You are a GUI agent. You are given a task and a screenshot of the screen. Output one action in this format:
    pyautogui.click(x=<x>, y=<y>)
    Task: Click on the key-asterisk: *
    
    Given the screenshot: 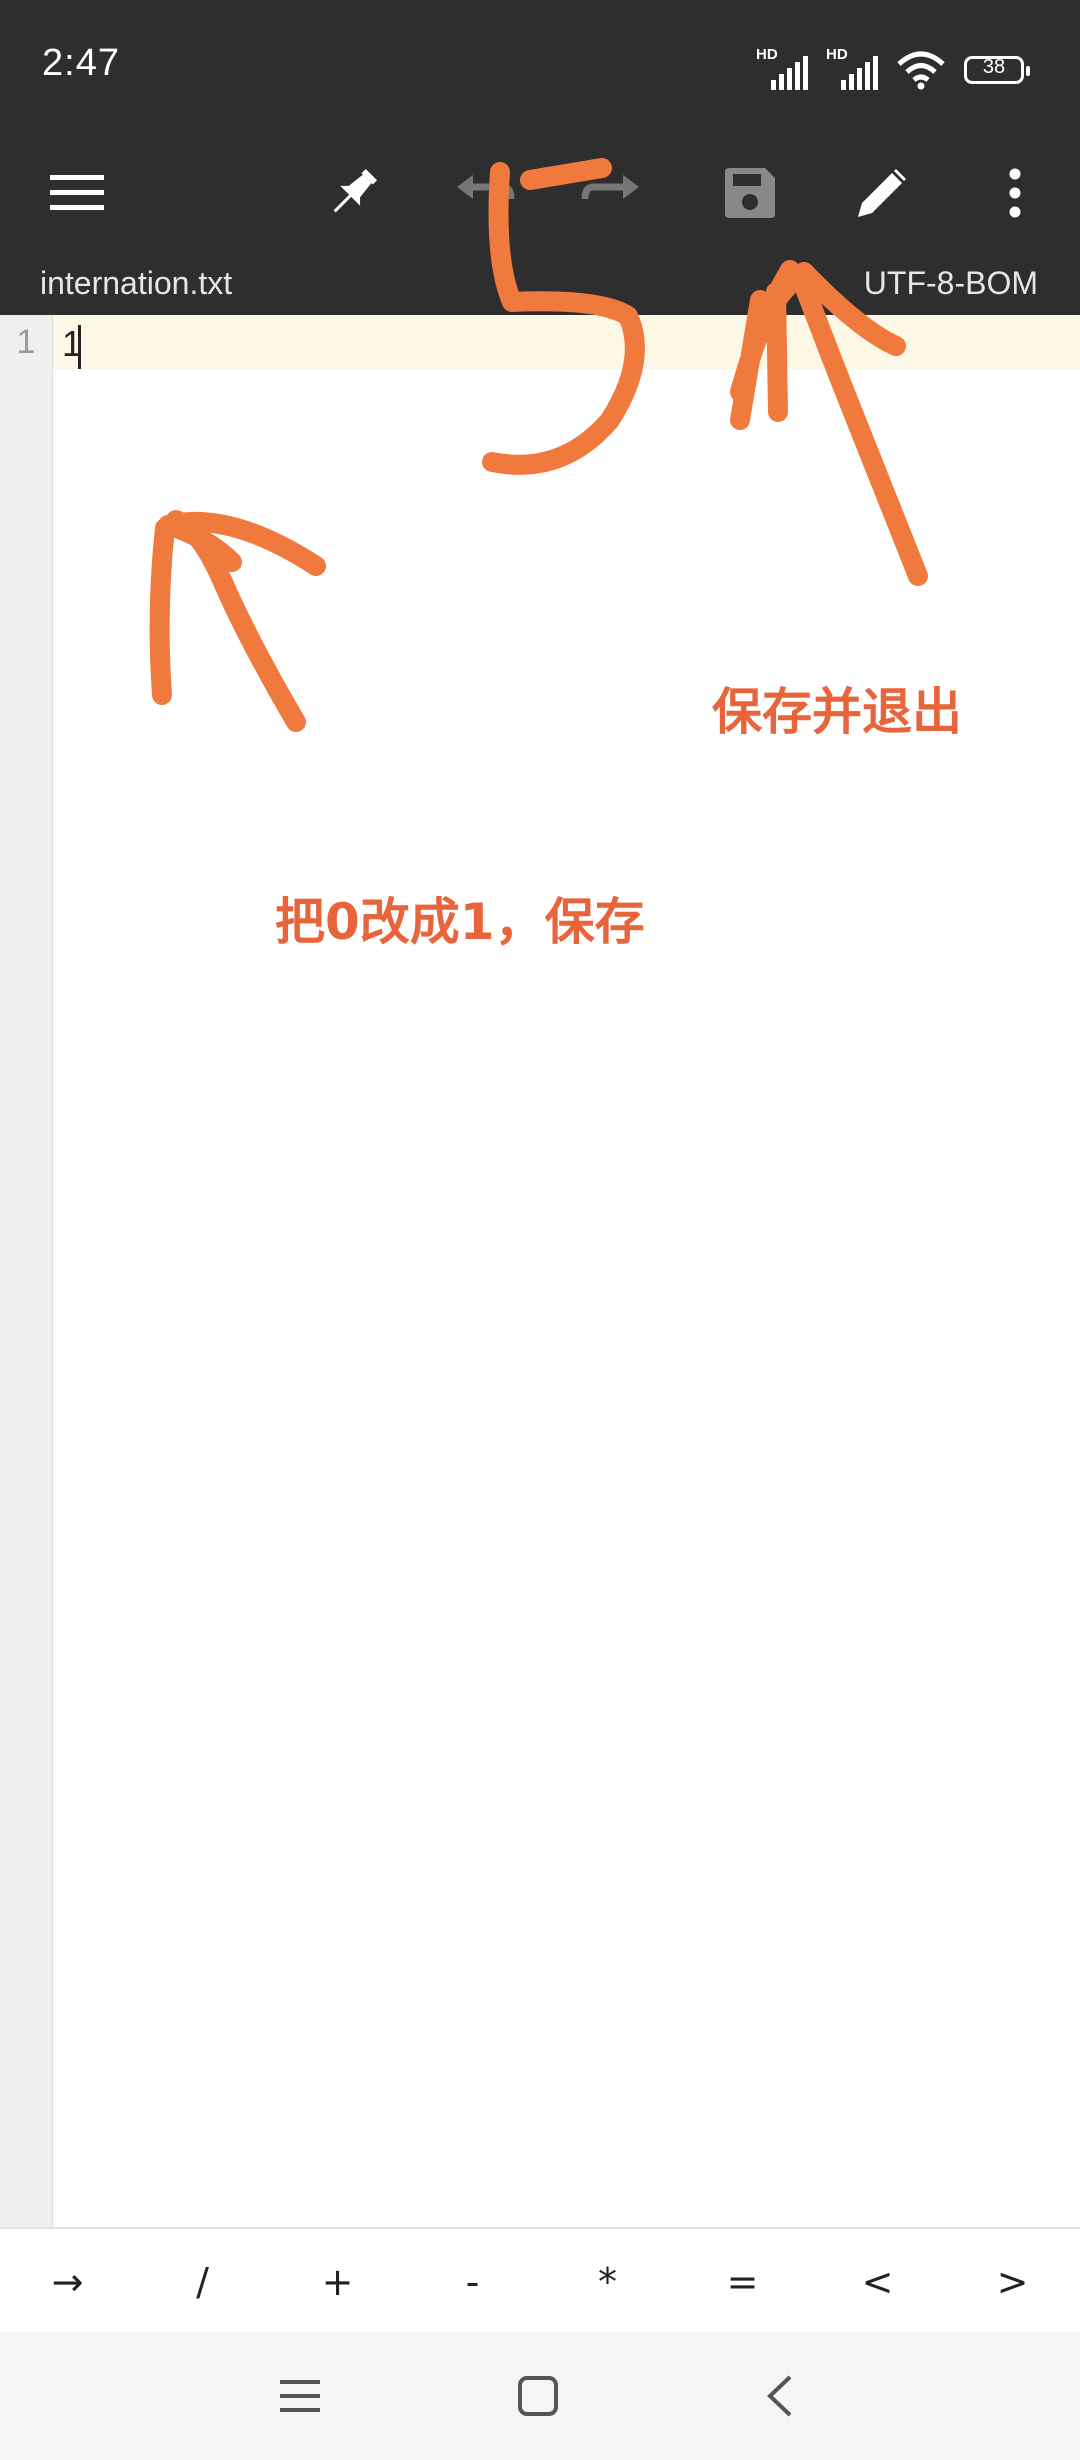 What is the action you would take?
    pyautogui.click(x=608, y=2282)
    